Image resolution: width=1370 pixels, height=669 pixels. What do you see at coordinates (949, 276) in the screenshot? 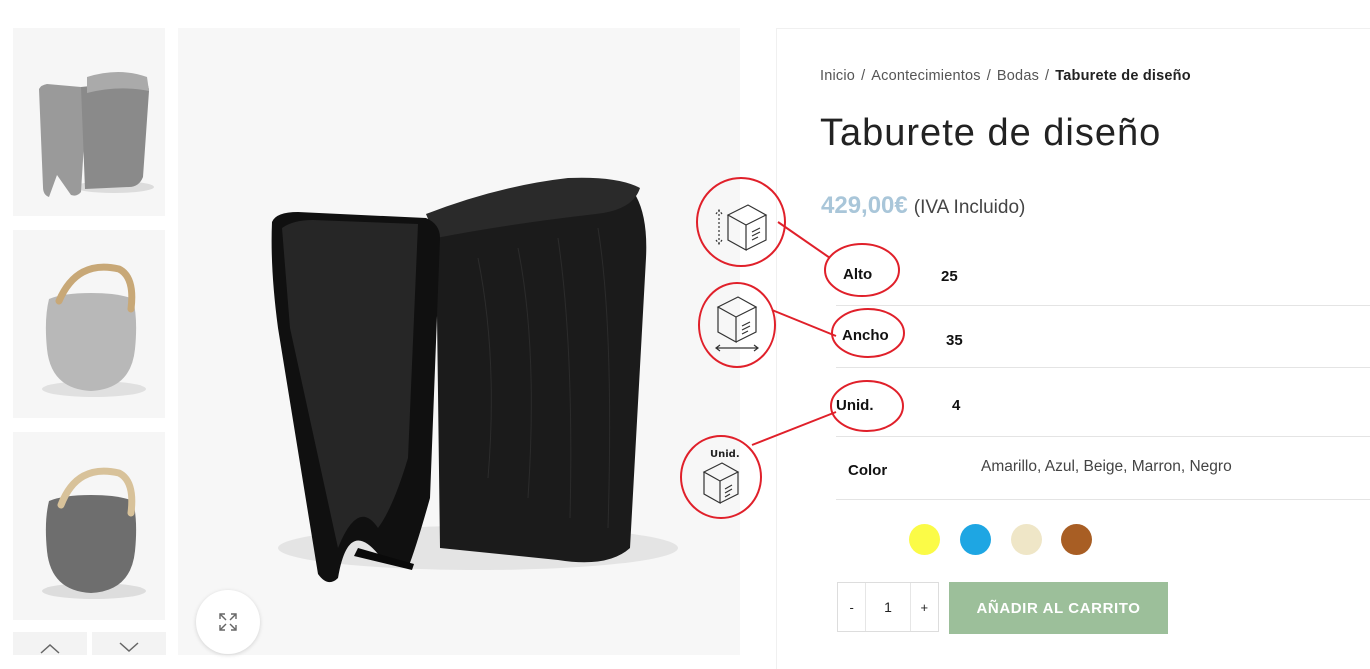
I see `attribute-value-alto: 25` at bounding box center [949, 276].